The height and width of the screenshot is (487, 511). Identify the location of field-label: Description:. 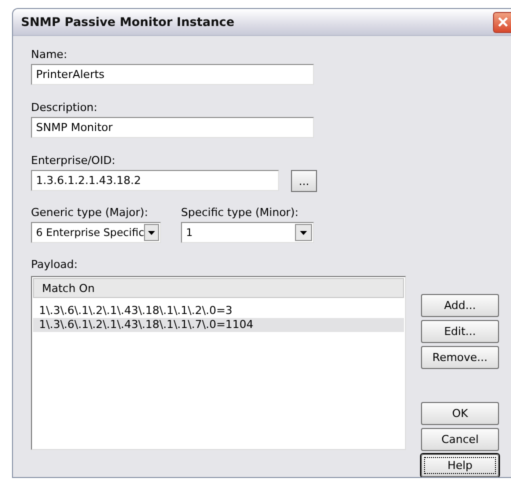
(64, 107).